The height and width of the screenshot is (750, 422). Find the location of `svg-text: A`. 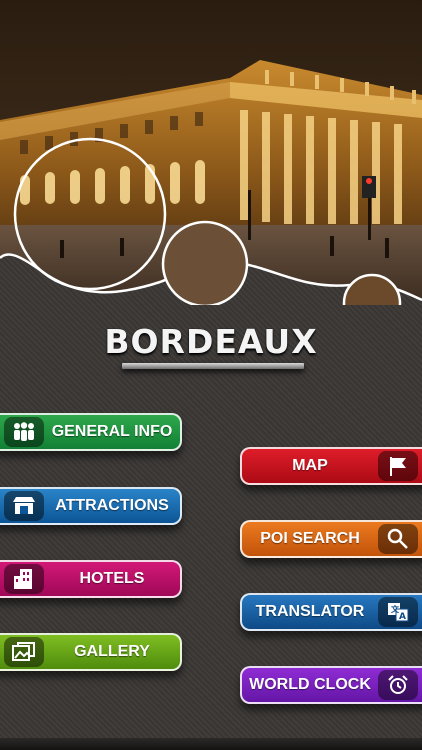

svg-text: A is located at coordinates (402, 617).